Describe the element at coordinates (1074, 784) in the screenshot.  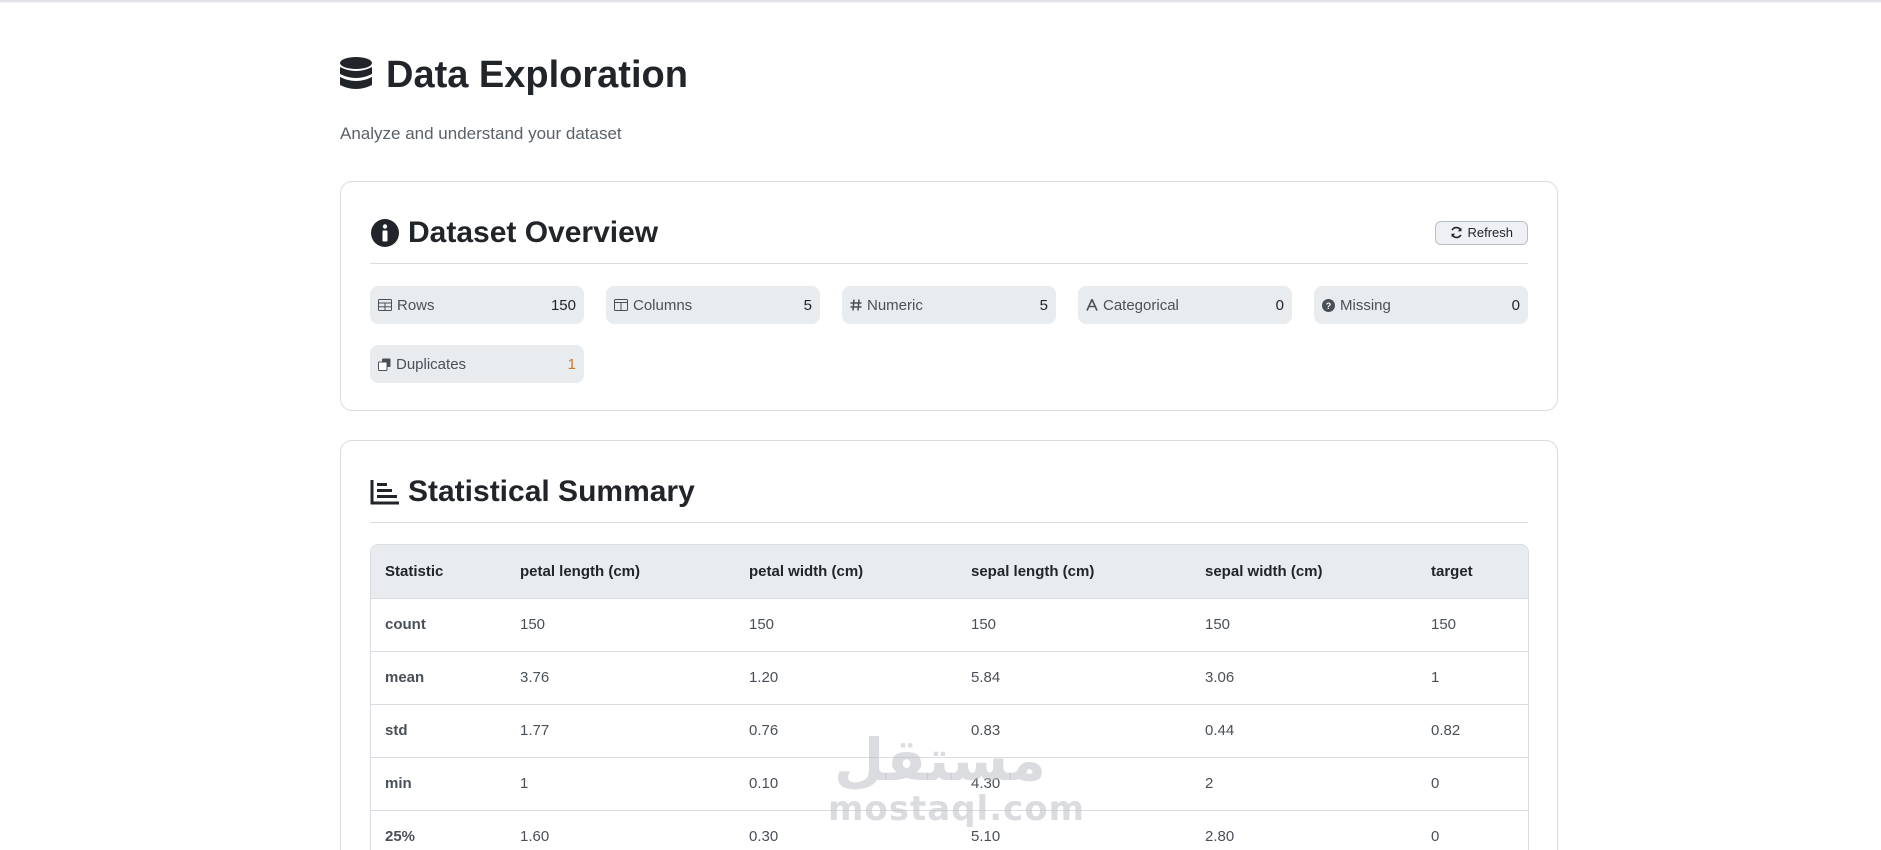
I see `table-cell: 4.30` at that location.